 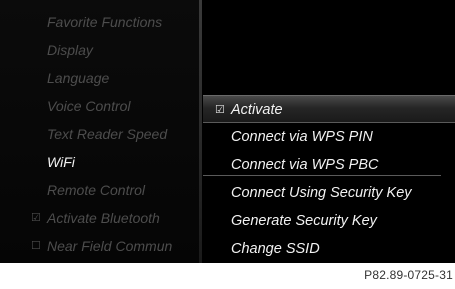 I want to click on menu-item-favorite-functions: Favorite Functions, so click(x=99, y=22).